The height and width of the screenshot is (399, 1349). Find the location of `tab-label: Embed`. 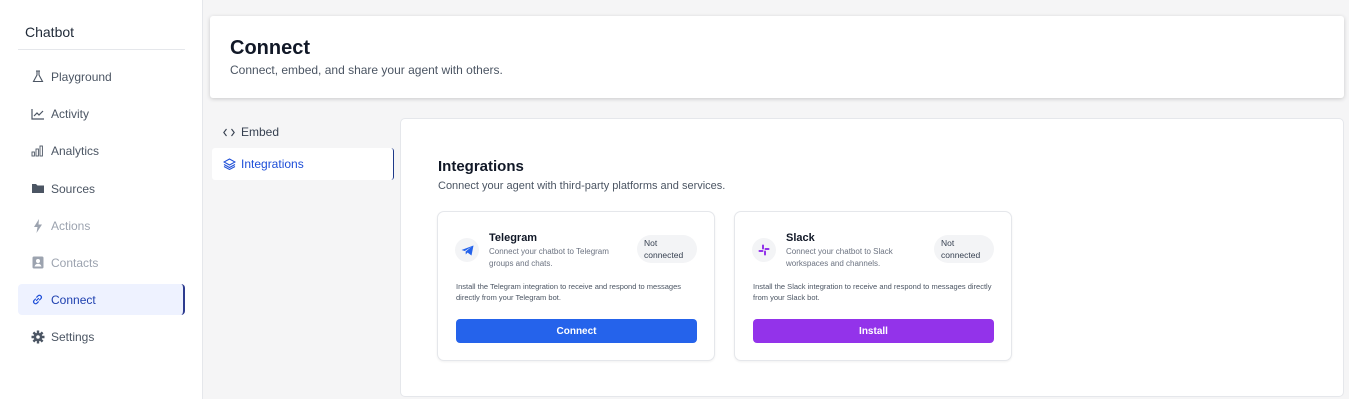

tab-label: Embed is located at coordinates (260, 132).